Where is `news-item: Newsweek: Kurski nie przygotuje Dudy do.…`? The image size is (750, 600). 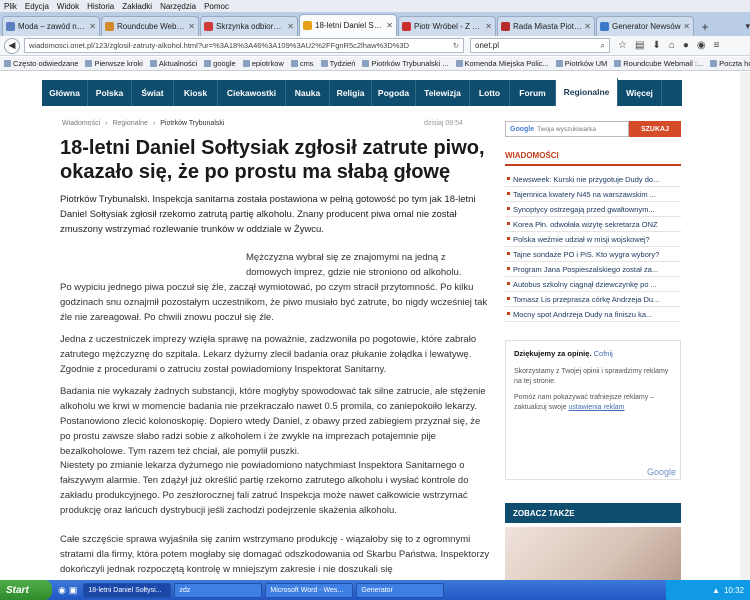 news-item: Newsweek: Kurski nie przygotuje Dudy do.… is located at coordinates (593, 179).